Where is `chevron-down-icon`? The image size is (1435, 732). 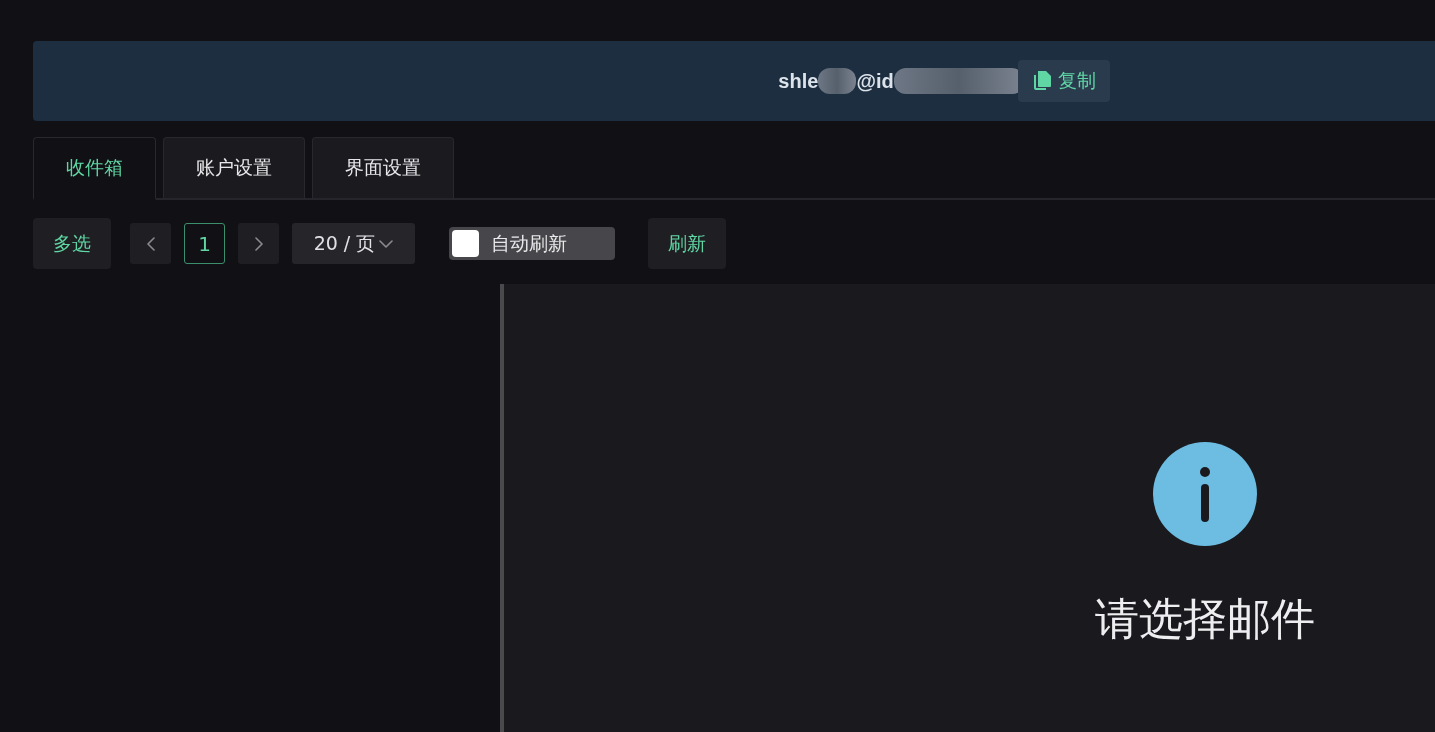 chevron-down-icon is located at coordinates (386, 243).